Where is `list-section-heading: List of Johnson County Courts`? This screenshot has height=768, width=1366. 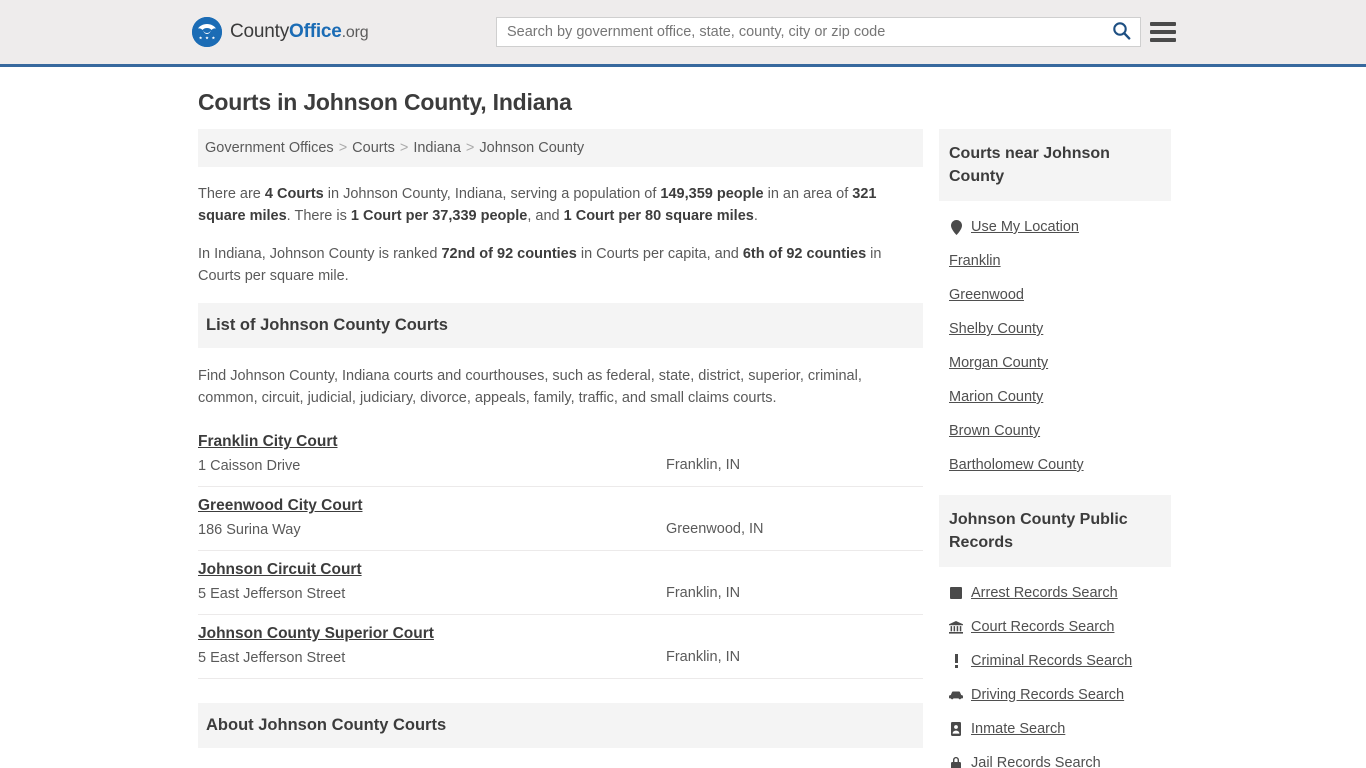 list-section-heading: List of Johnson County Courts is located at coordinates (560, 325).